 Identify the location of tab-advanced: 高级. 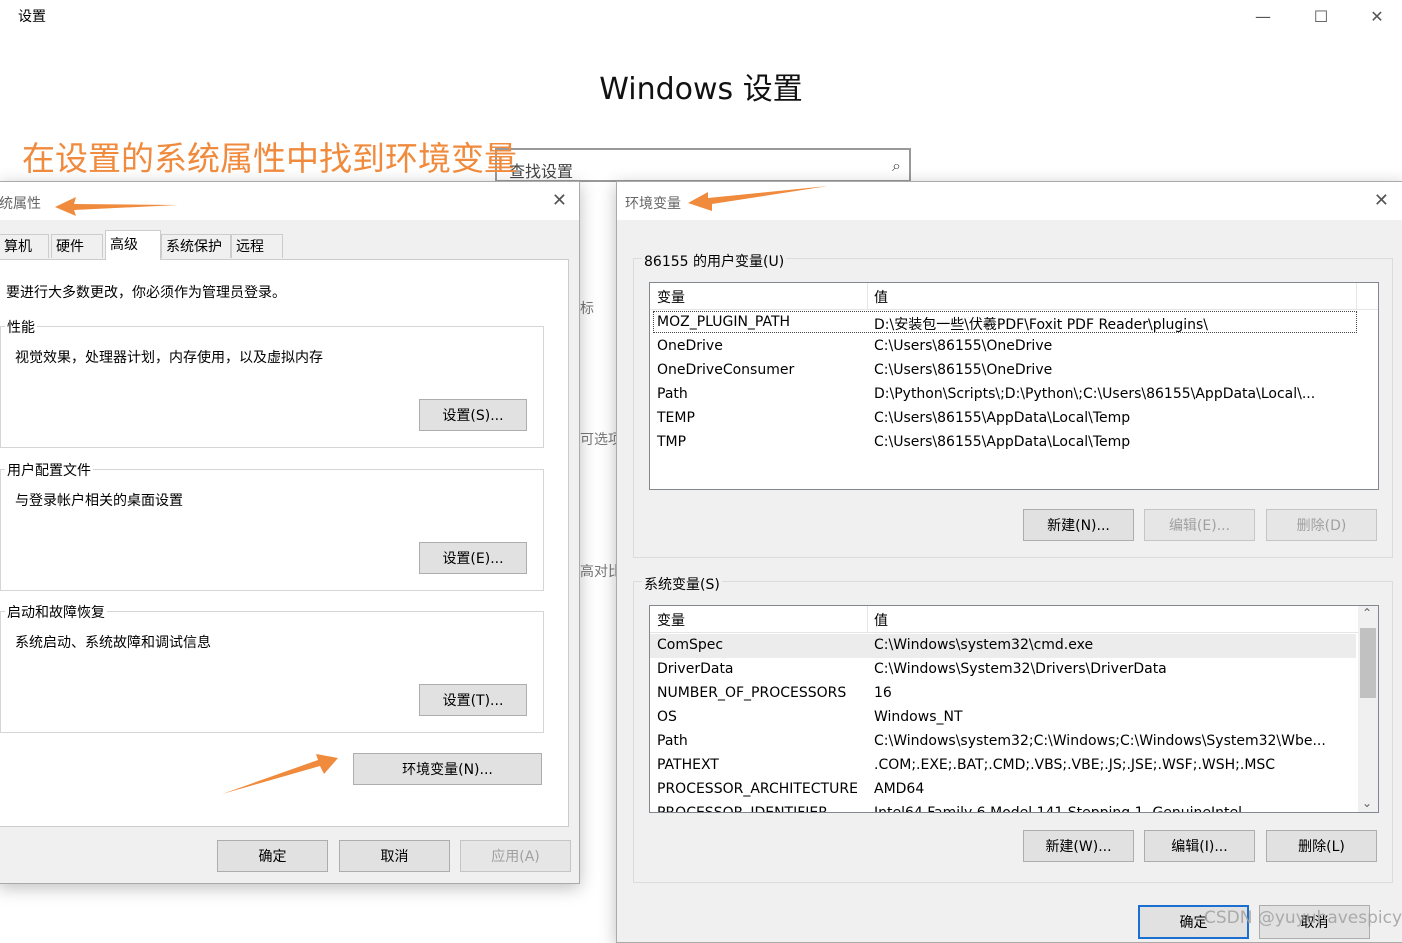
(133, 245).